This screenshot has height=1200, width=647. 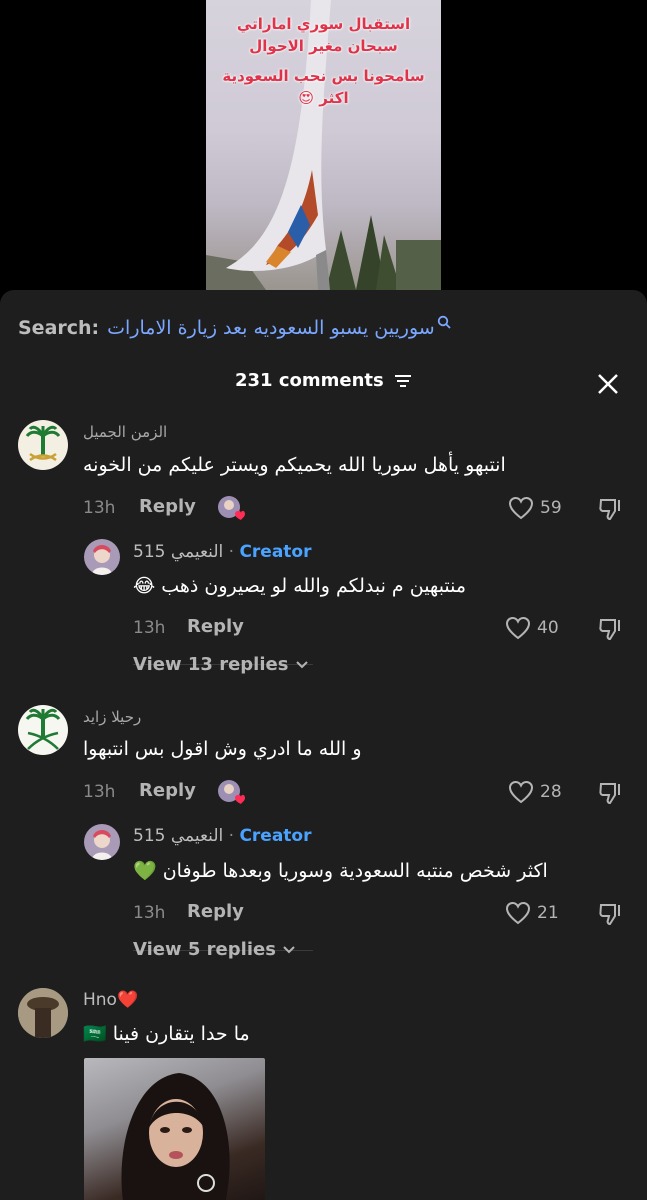 What do you see at coordinates (175, 1136) in the screenshot?
I see `sticker-image` at bounding box center [175, 1136].